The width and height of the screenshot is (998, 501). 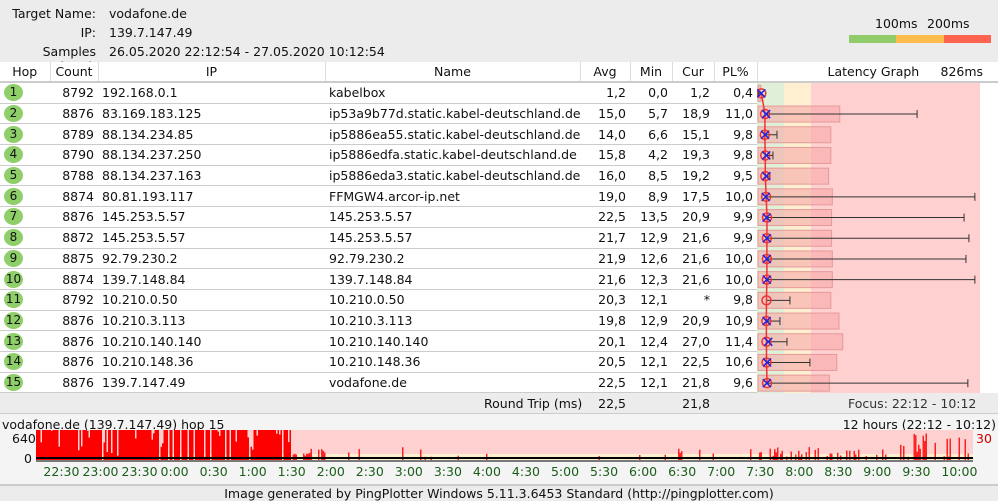 I want to click on legend-200ms: 200ms, so click(x=948, y=23).